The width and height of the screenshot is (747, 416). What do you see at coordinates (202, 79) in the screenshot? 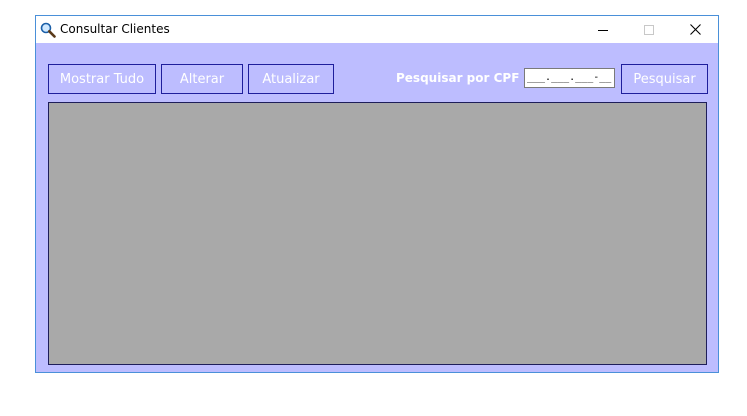
I see `alterar-button: Alterar` at bounding box center [202, 79].